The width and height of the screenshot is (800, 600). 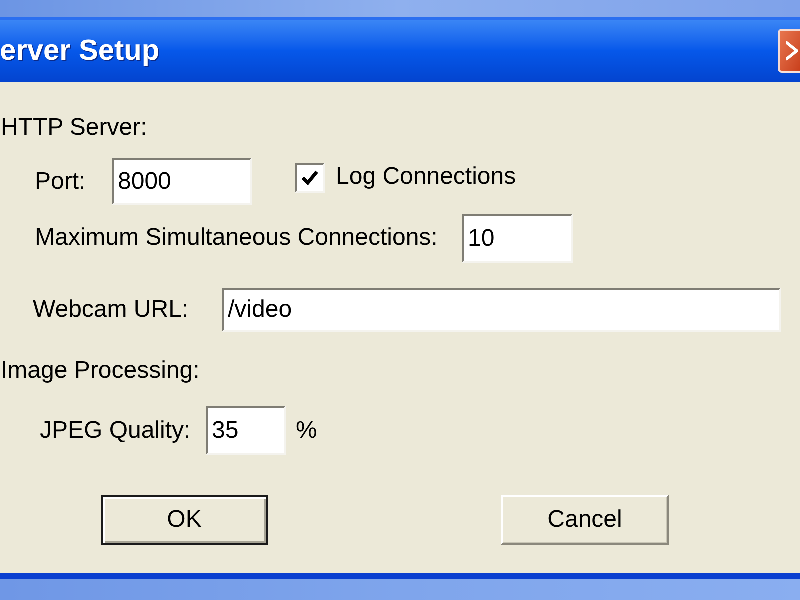 What do you see at coordinates (182, 181) in the screenshot?
I see `port-field: 8000` at bounding box center [182, 181].